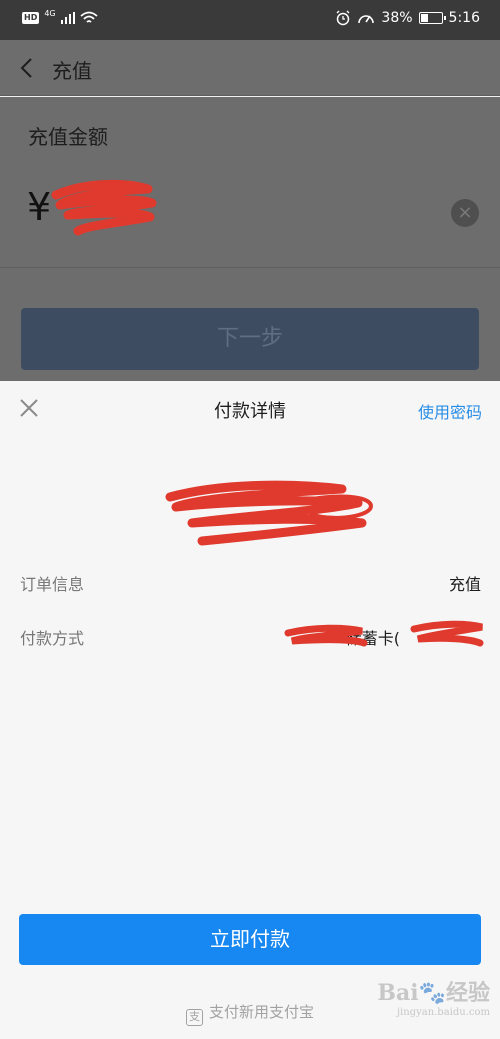  I want to click on back-arrow-icon, so click(28, 68).